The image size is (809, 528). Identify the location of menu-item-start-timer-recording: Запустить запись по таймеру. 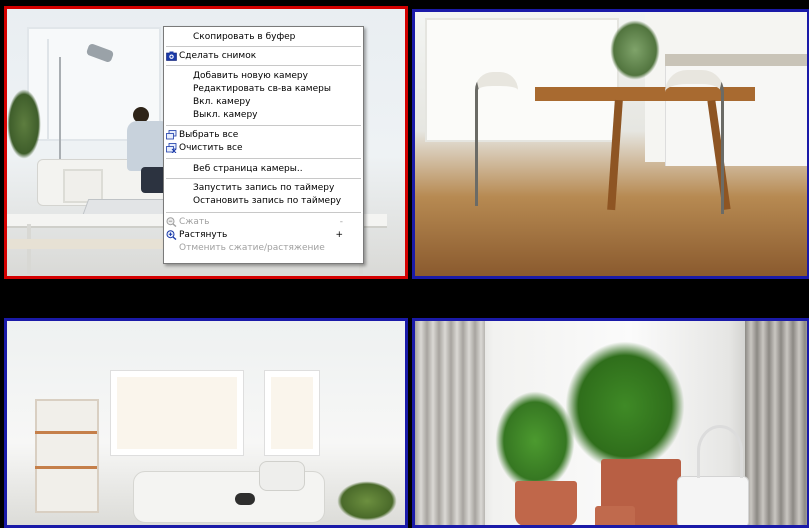
(263, 188).